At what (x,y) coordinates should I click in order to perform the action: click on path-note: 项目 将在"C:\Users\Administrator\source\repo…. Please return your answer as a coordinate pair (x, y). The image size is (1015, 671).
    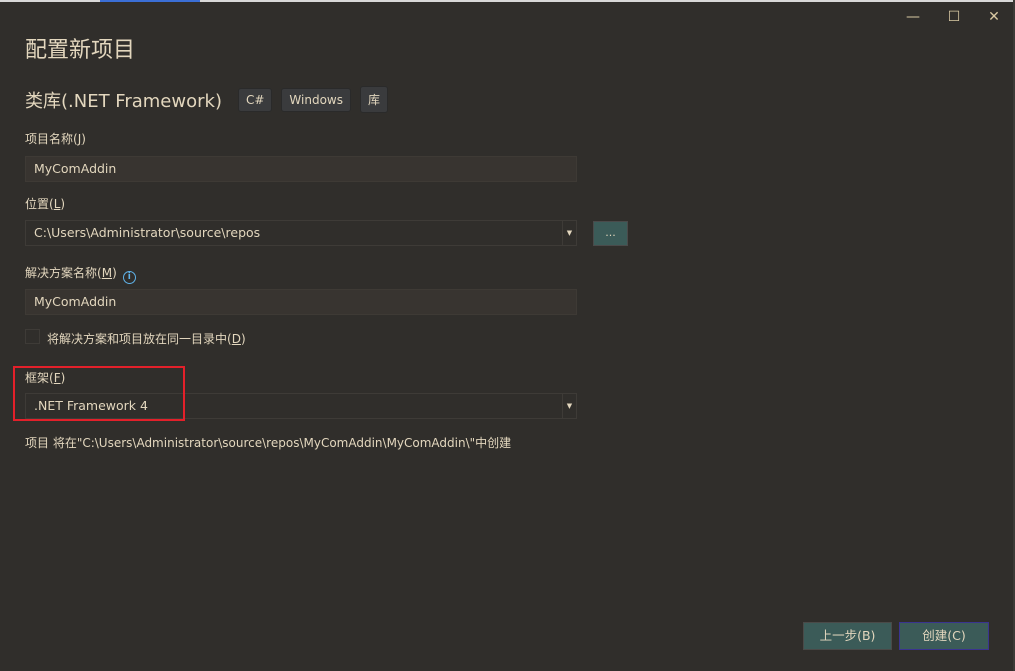
    Looking at the image, I should click on (268, 443).